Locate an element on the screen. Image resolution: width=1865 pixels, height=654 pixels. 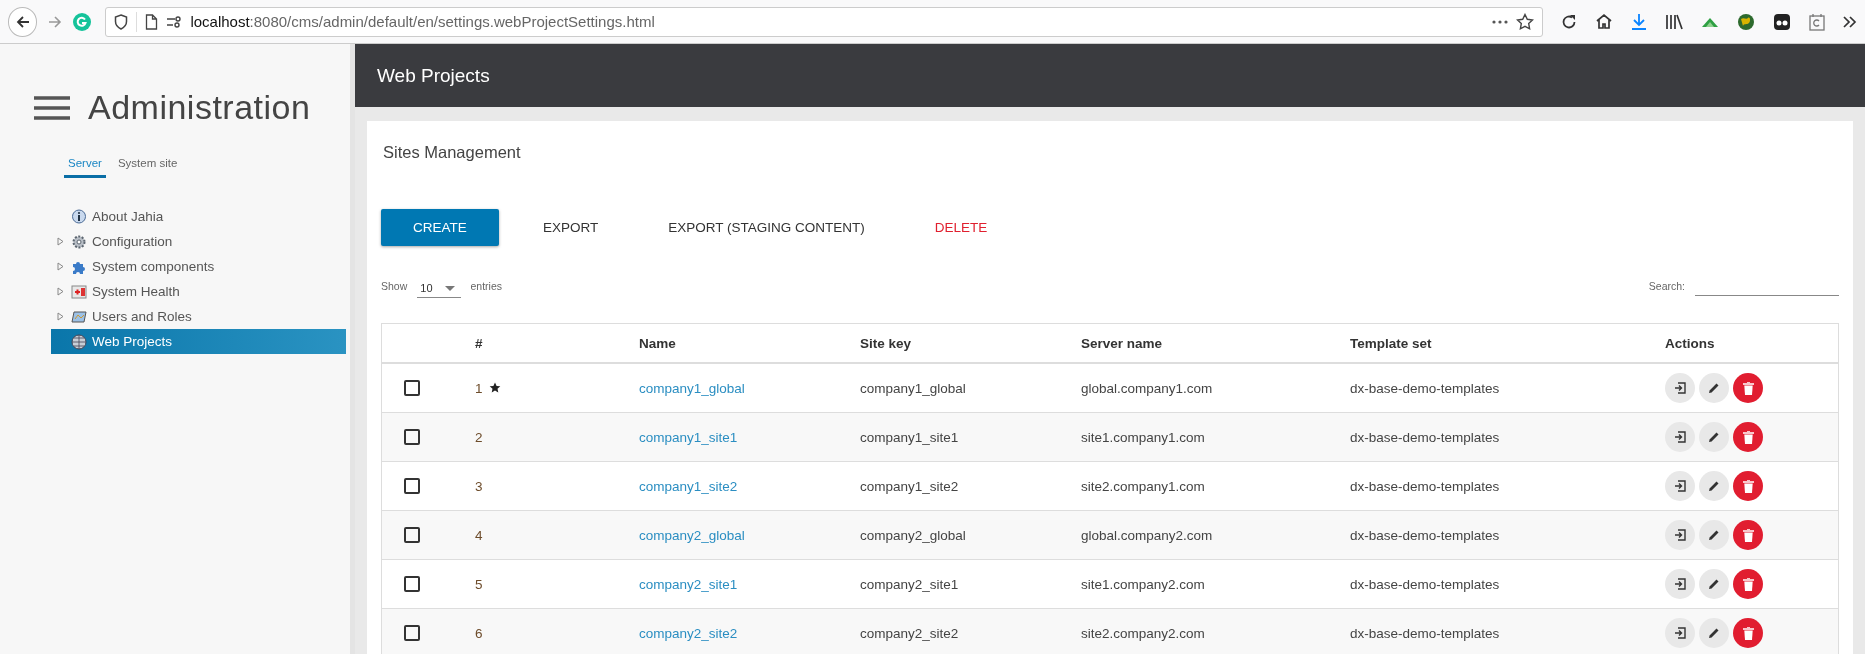
forward-icon is located at coordinates (55, 21).